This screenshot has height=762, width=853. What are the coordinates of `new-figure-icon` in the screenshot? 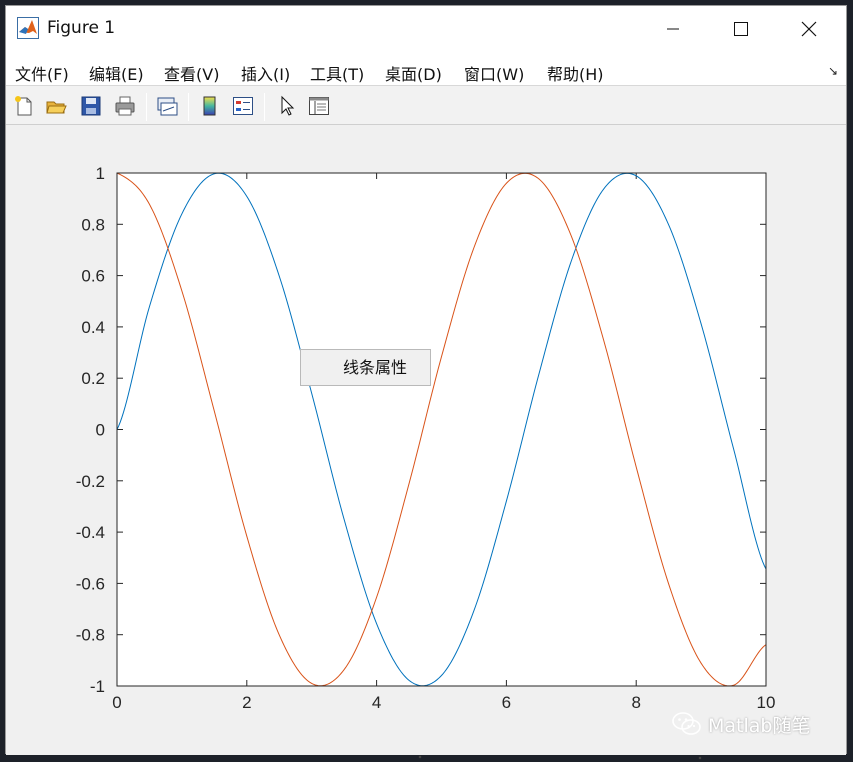 It's located at (23, 106).